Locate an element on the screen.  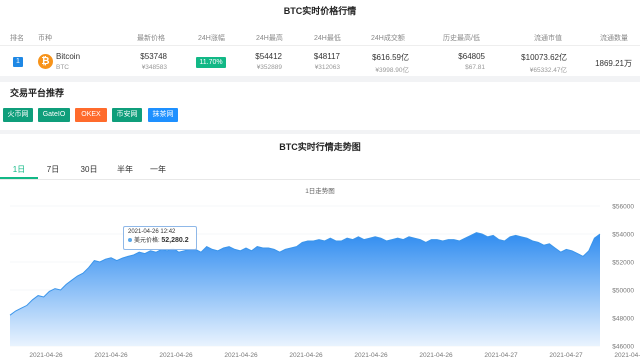
tooltip-label: 美元价格: is located at coordinates (147, 241).